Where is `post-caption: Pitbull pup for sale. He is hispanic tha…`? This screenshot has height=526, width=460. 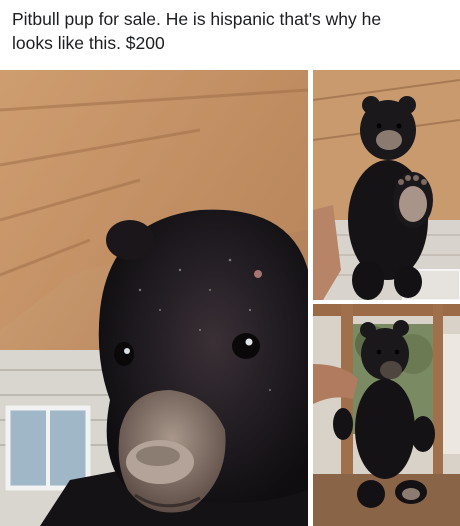
post-caption: Pitbull pup for sale. He is hispanic tha… is located at coordinates (230, 31).